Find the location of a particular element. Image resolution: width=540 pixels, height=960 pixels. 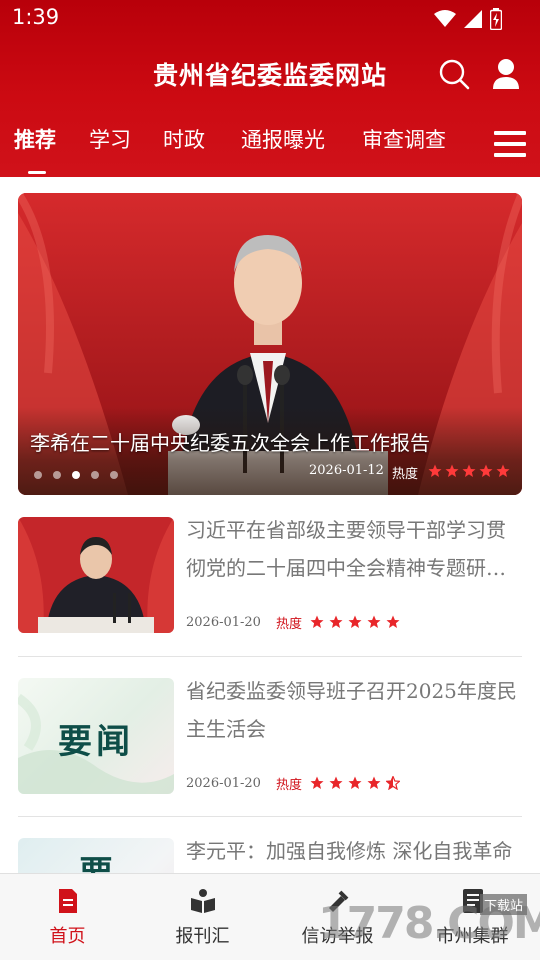

banner-heat-stars is located at coordinates (469, 471).